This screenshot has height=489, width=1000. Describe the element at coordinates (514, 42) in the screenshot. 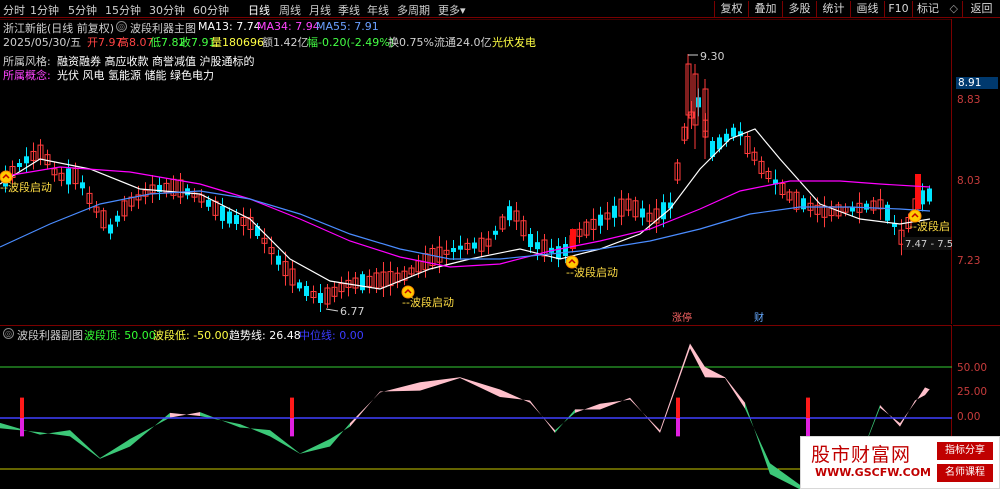

I see `quote-sector: 光伏发电` at that location.